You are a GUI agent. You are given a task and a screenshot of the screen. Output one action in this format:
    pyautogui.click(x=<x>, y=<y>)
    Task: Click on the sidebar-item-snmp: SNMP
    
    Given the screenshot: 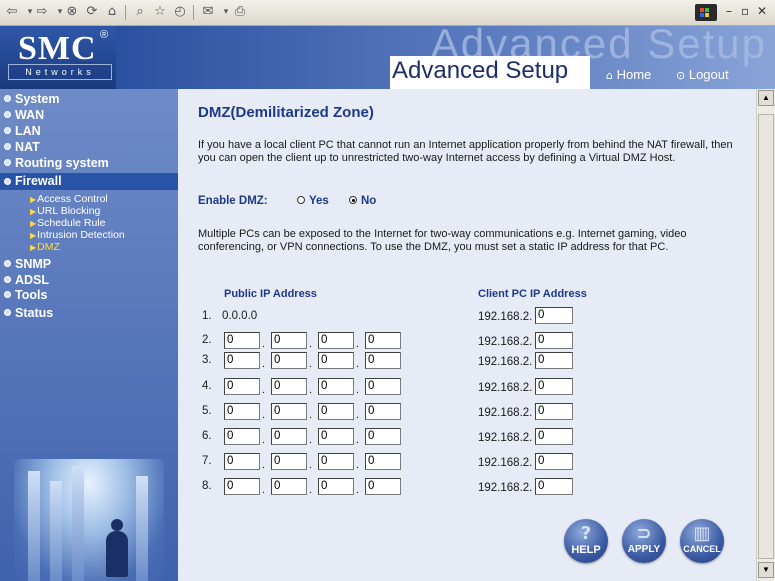 What is the action you would take?
    pyautogui.click(x=89, y=265)
    